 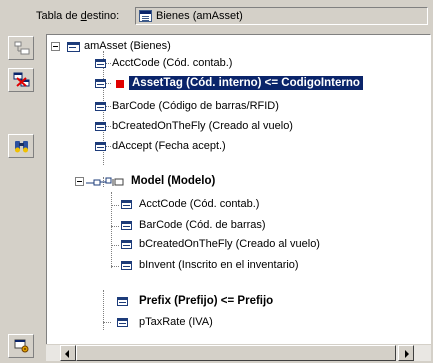 I want to click on target-table-value: Bienes (amAsset), so click(x=199, y=16).